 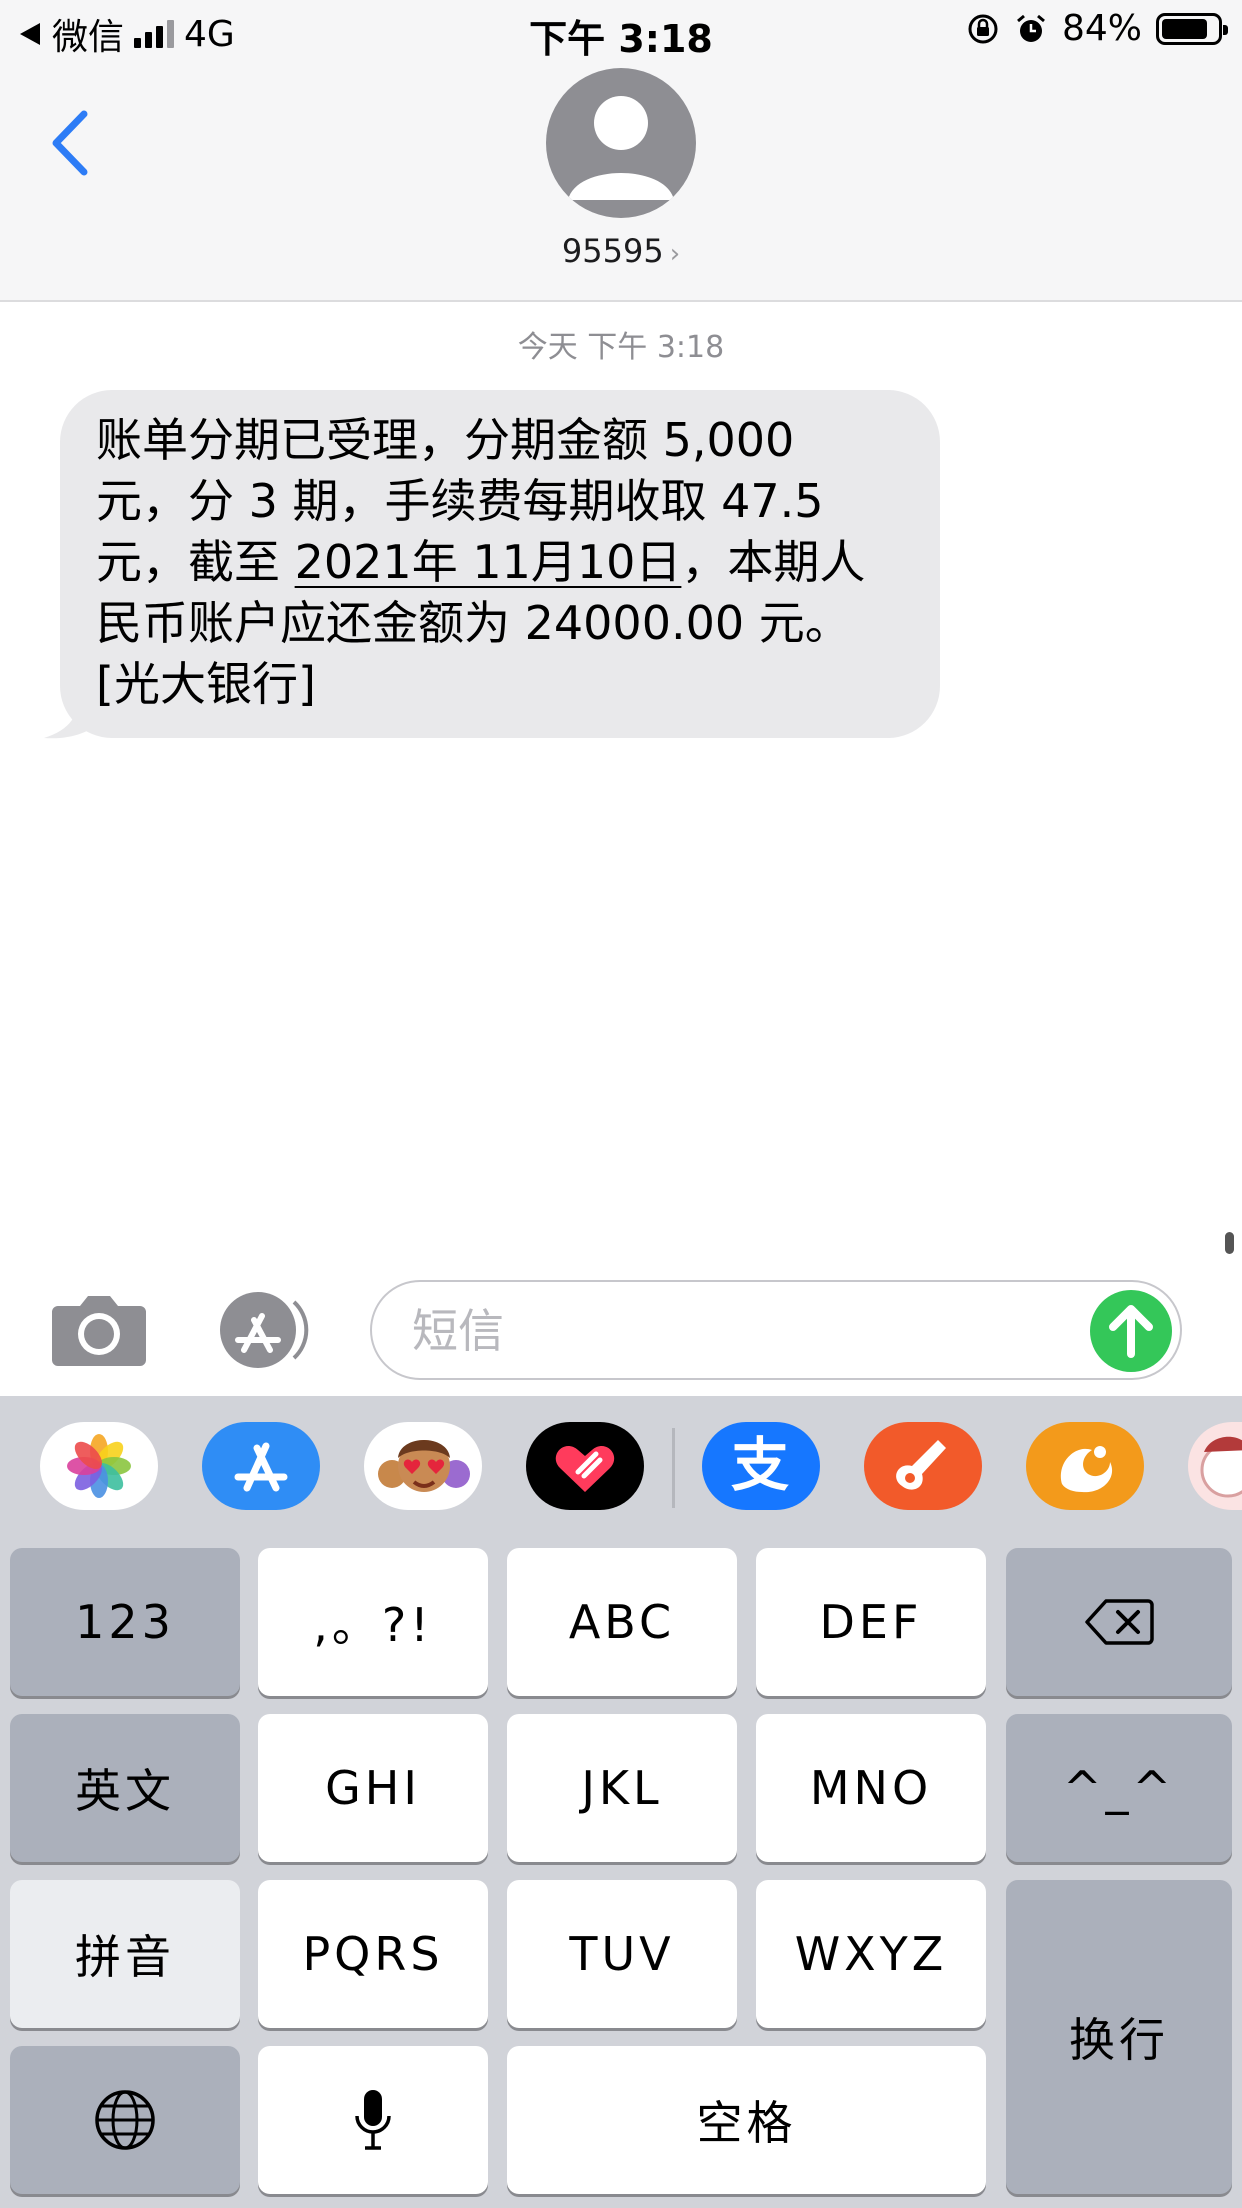 What do you see at coordinates (261, 1466) in the screenshot?
I see `app-store-icon` at bounding box center [261, 1466].